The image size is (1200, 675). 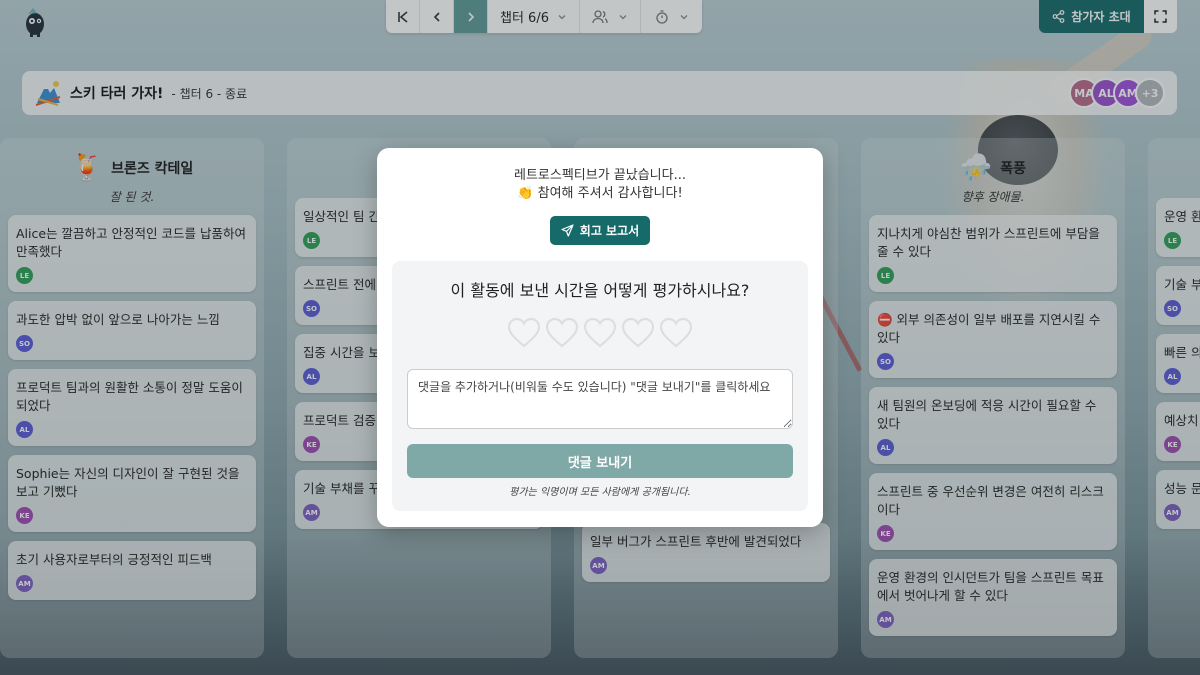 I want to click on retro-report-button: 회고 보고서, so click(x=600, y=230).